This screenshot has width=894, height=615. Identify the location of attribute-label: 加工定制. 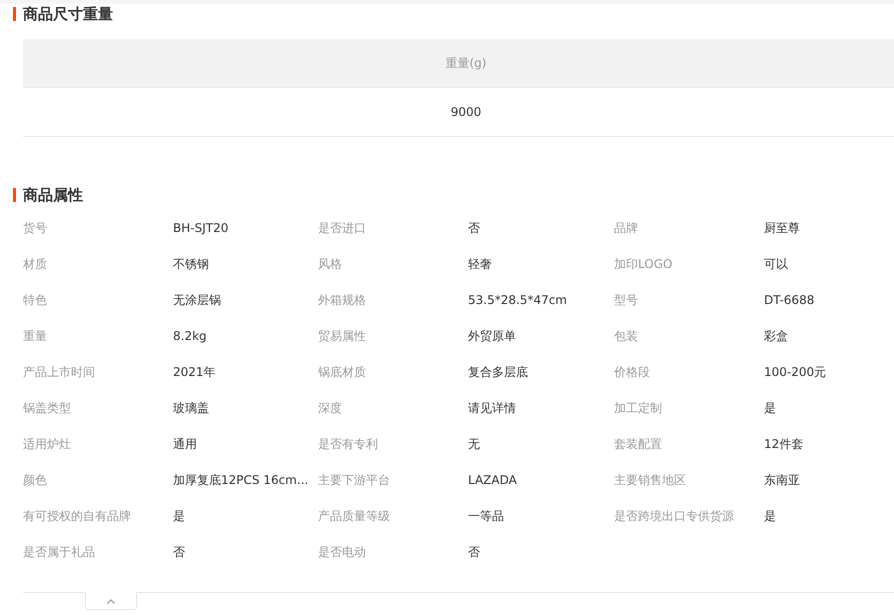
(638, 408).